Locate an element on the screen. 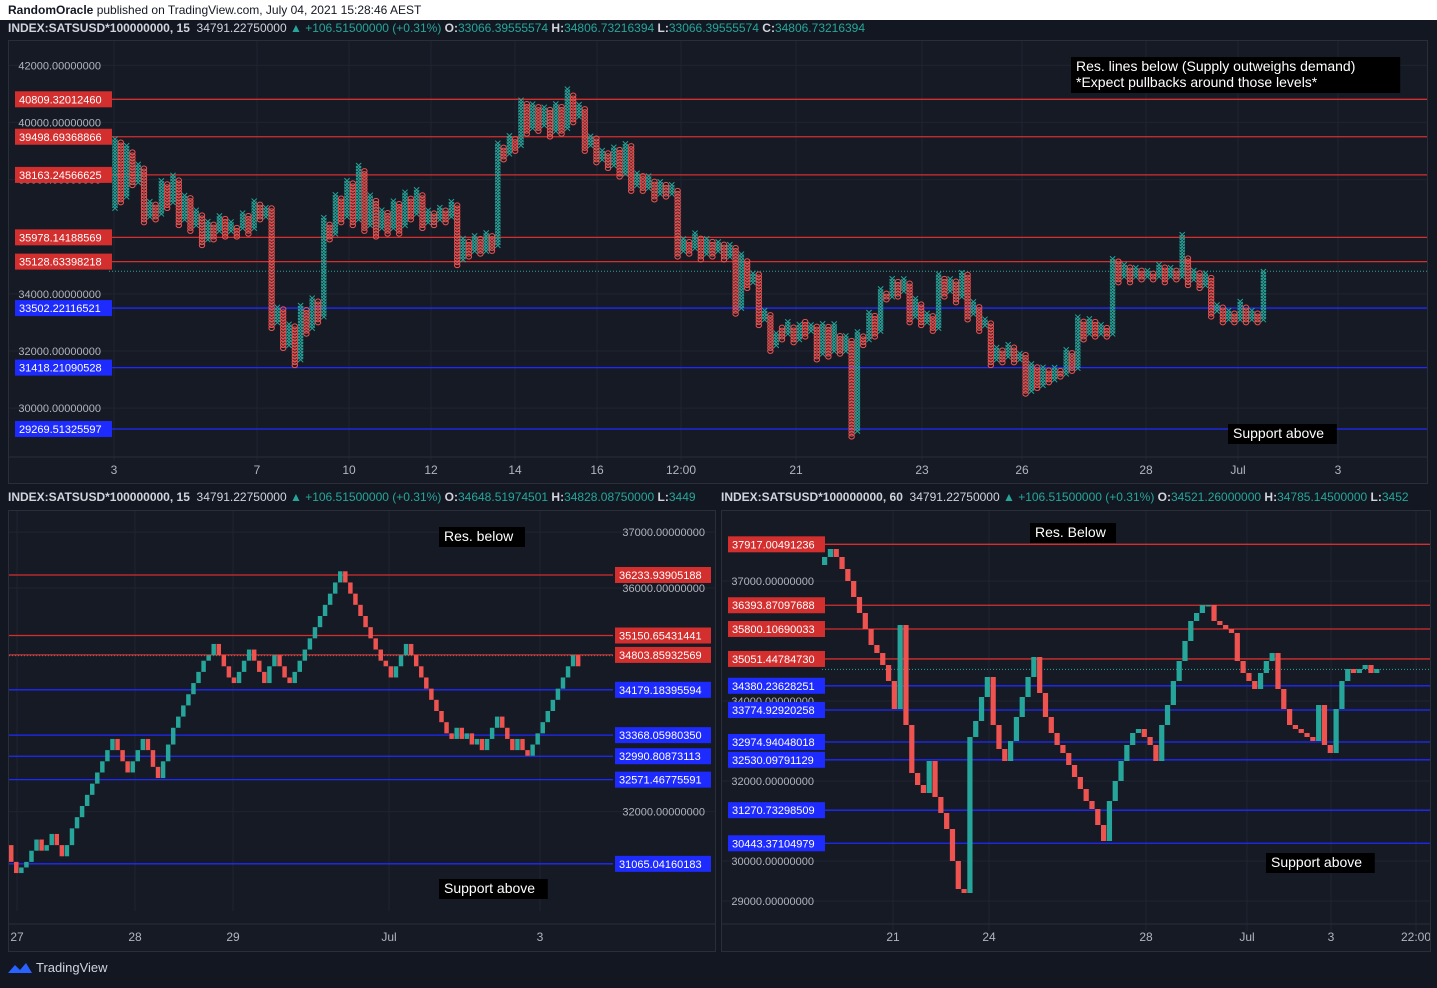  author-name: RandomOracle is located at coordinates (50, 10).